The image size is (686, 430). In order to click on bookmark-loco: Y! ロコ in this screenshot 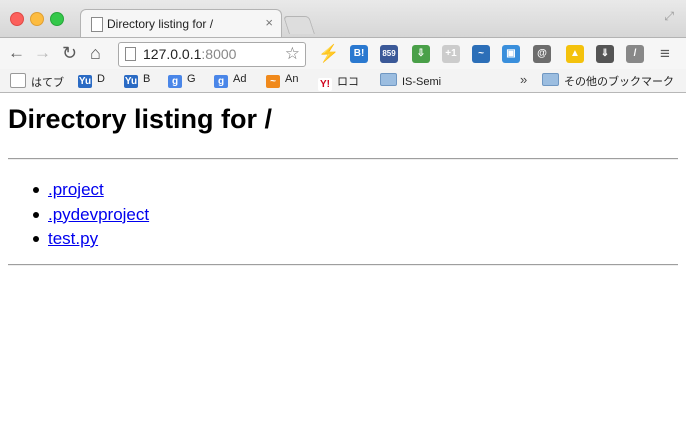, I will do `click(338, 82)`.